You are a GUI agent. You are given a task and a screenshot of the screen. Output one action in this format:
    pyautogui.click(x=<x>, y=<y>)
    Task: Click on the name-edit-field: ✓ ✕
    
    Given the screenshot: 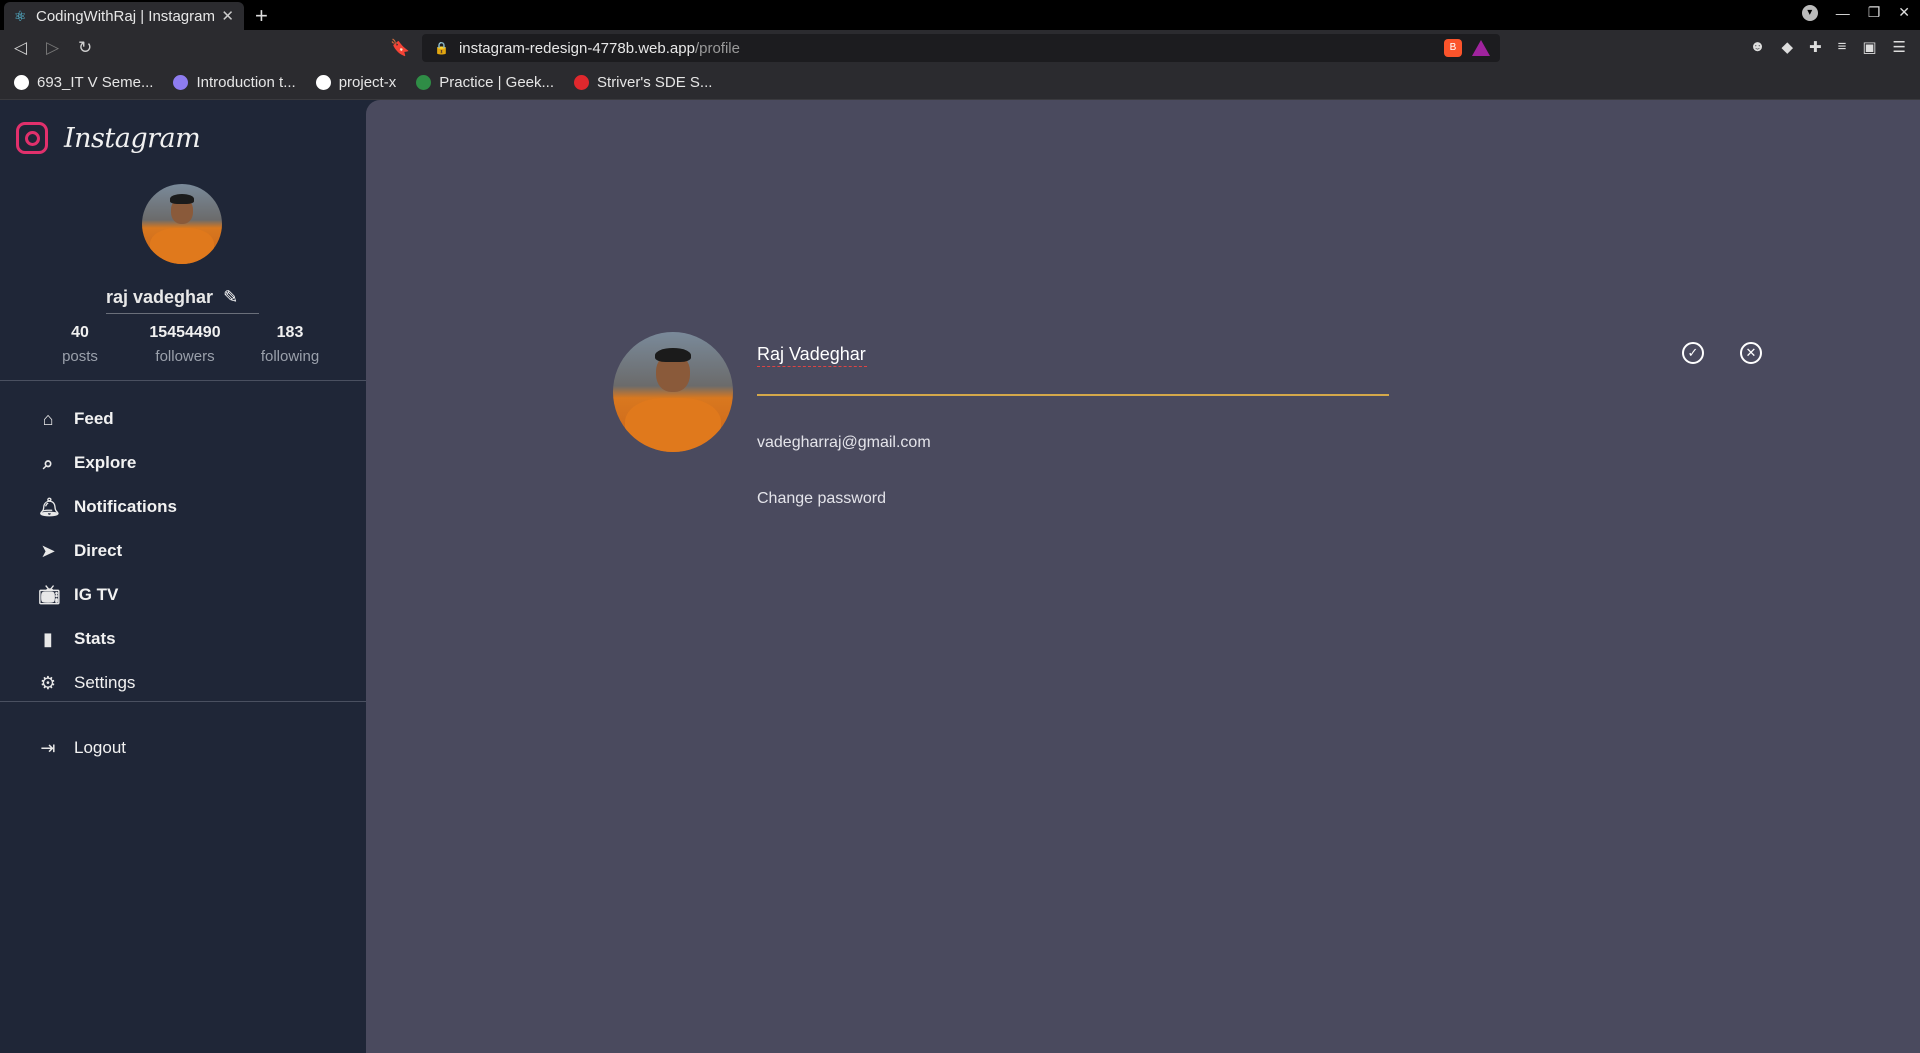 What is the action you would take?
    pyautogui.click(x=1259, y=366)
    